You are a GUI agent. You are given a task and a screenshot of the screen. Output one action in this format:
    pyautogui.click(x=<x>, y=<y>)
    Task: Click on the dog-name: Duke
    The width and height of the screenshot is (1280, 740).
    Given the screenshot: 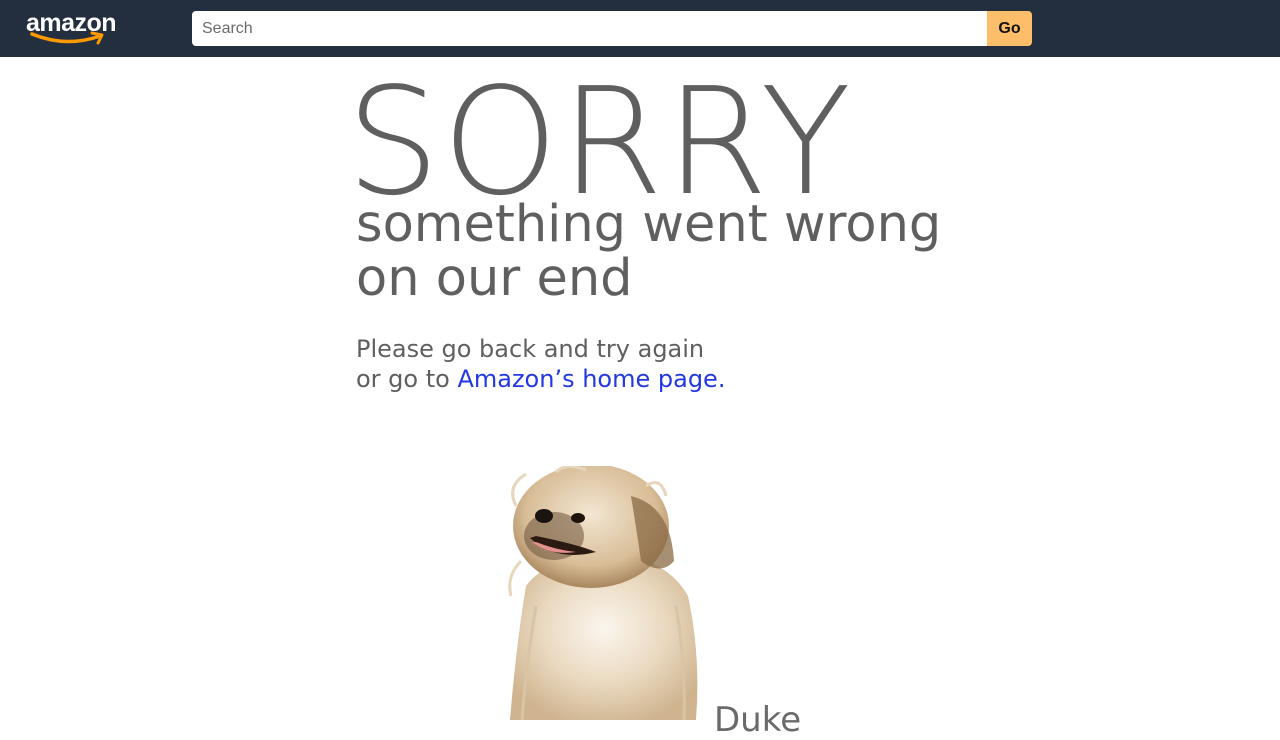 What is the action you would take?
    pyautogui.click(x=758, y=720)
    